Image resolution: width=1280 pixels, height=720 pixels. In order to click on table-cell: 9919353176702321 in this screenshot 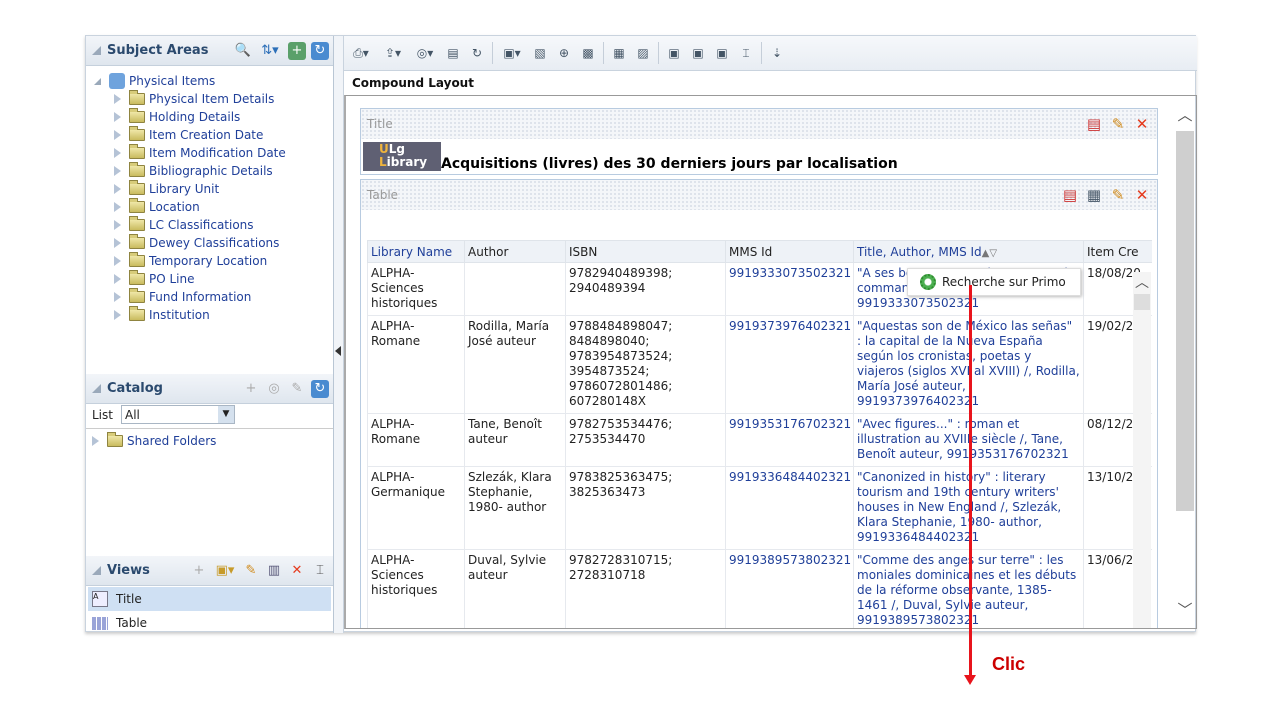, I will do `click(789, 440)`.